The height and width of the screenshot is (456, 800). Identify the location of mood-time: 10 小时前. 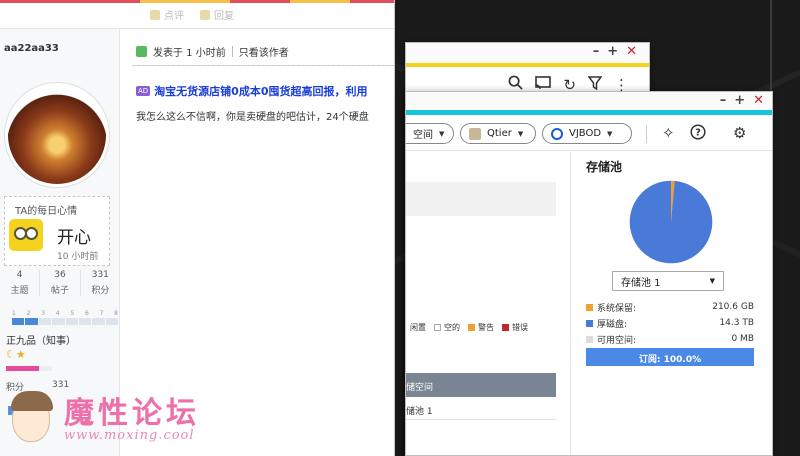
(78, 257).